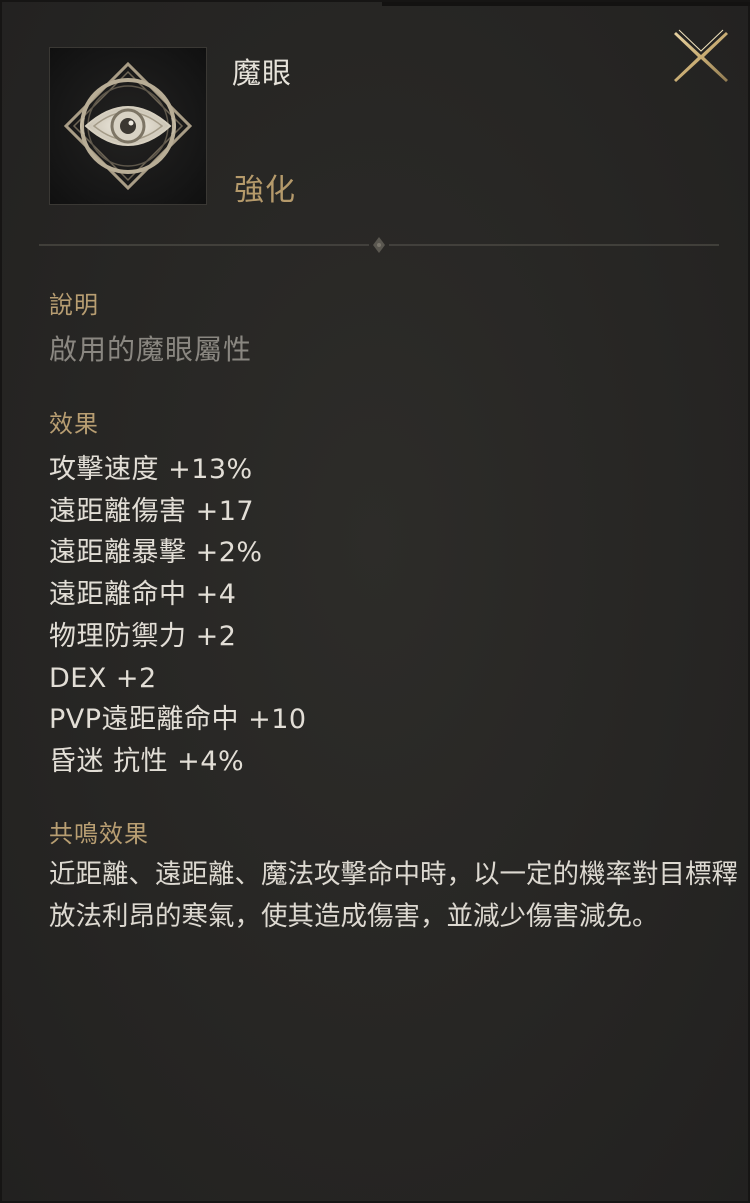 The height and width of the screenshot is (1203, 750). I want to click on effect-line: 遠距離傷害 +17, so click(152, 511).